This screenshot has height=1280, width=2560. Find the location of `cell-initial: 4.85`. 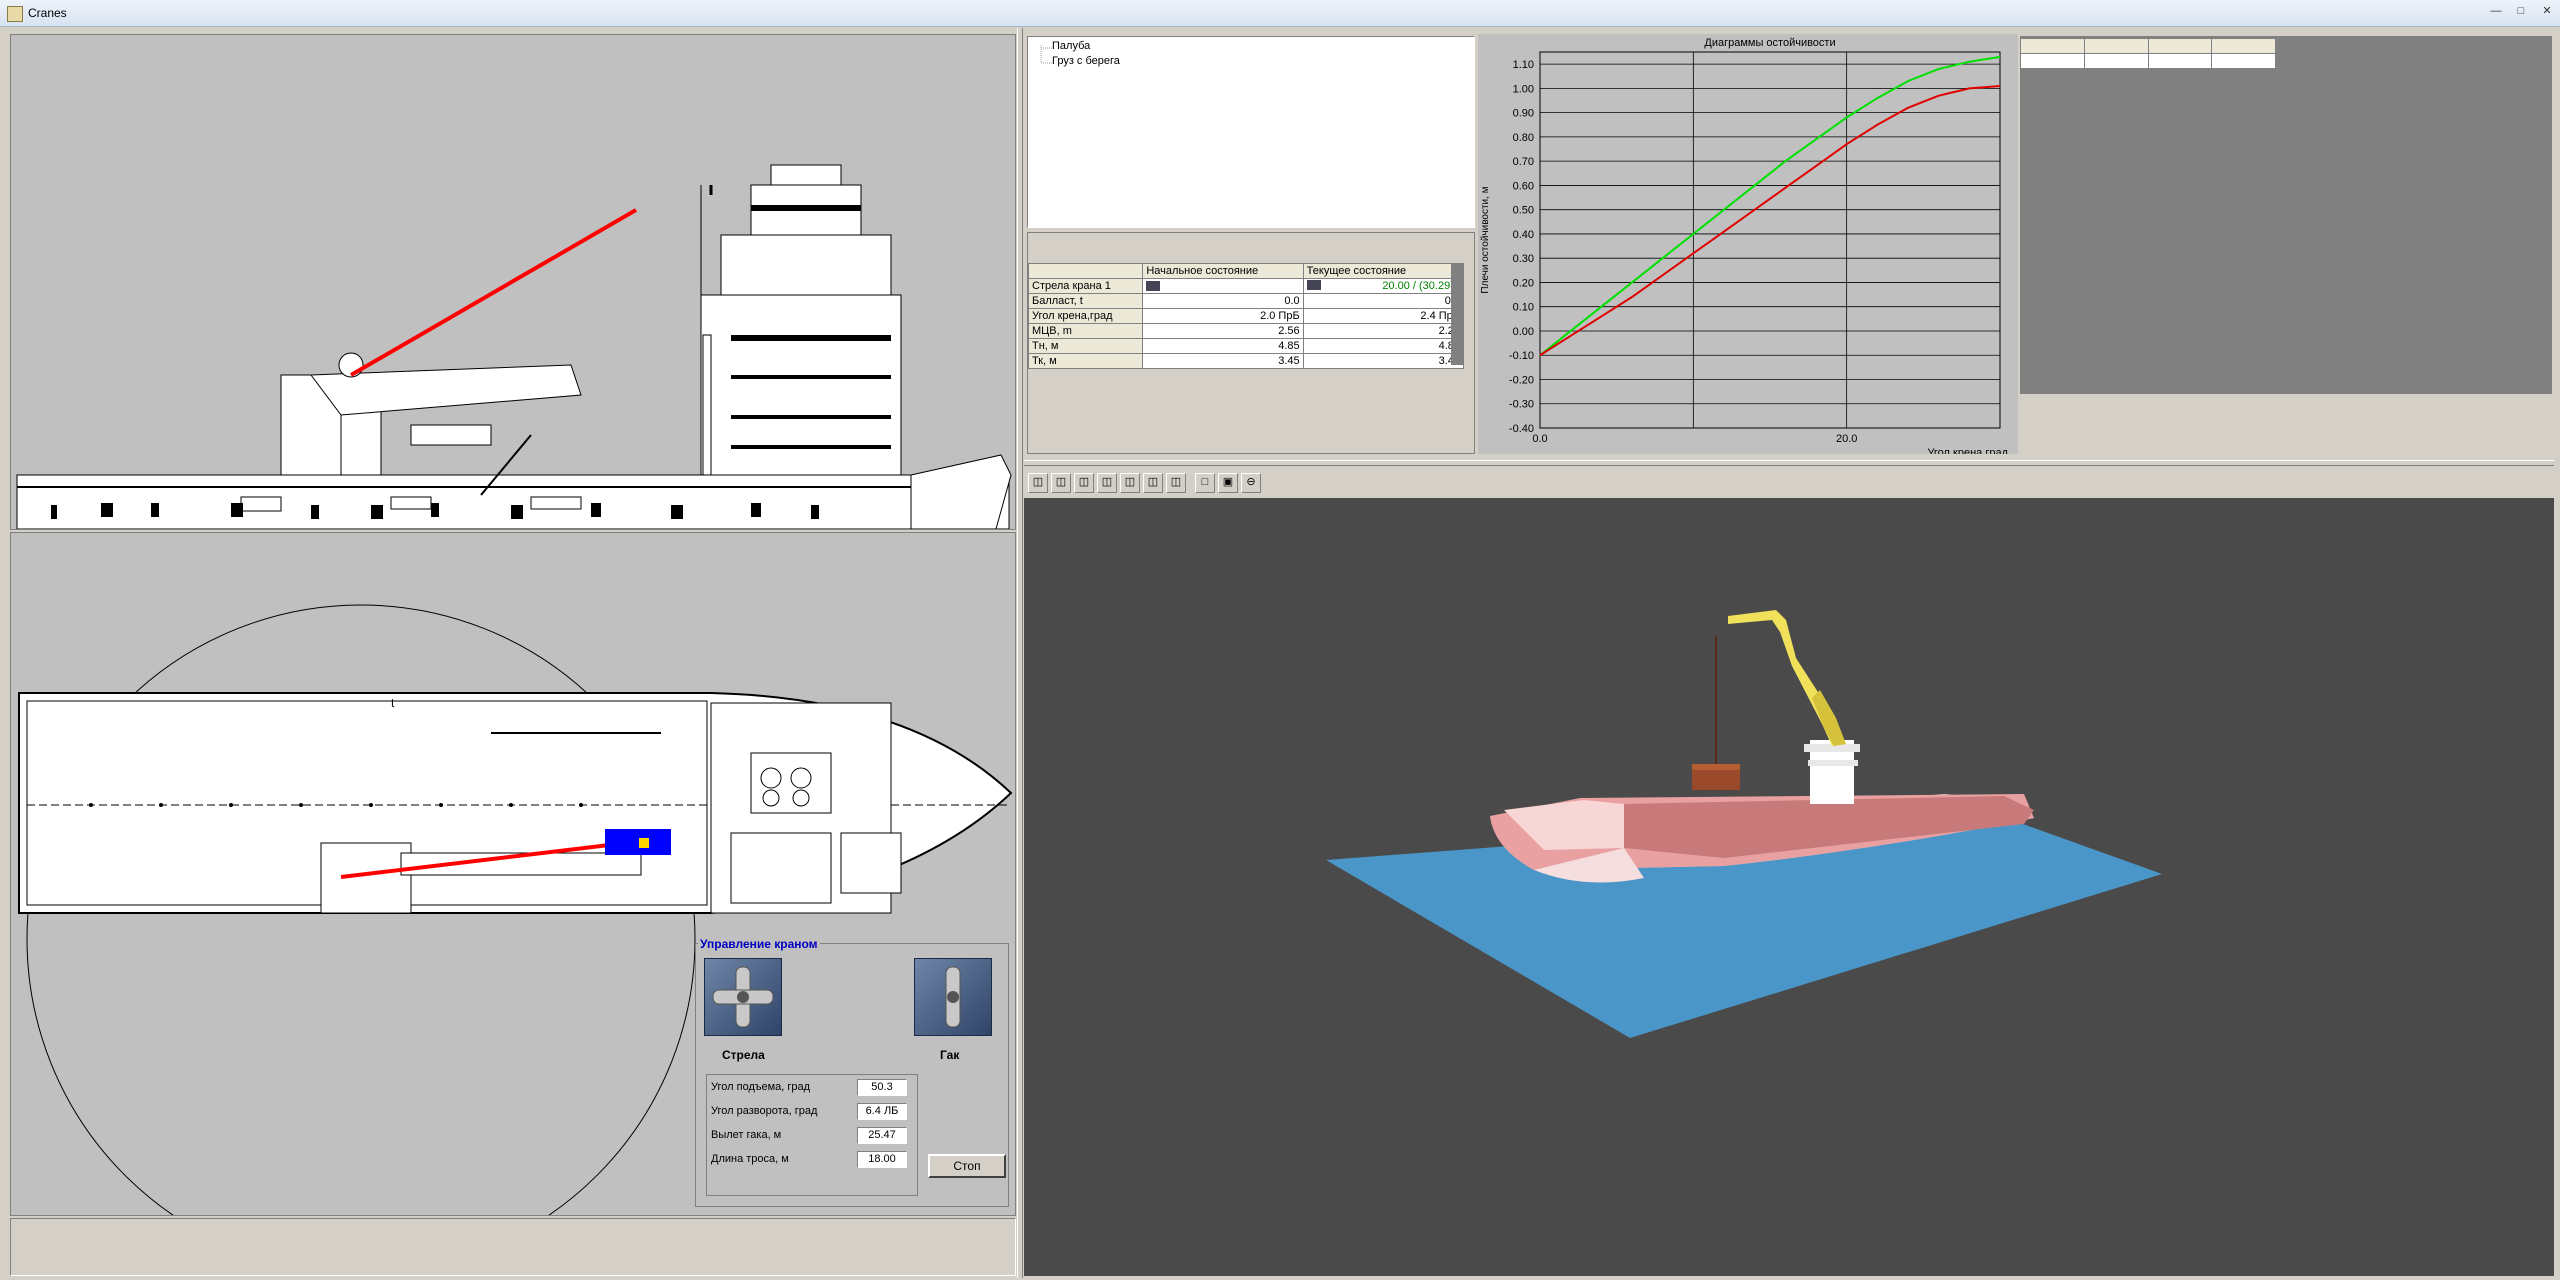

cell-initial: 4.85 is located at coordinates (1223, 346).